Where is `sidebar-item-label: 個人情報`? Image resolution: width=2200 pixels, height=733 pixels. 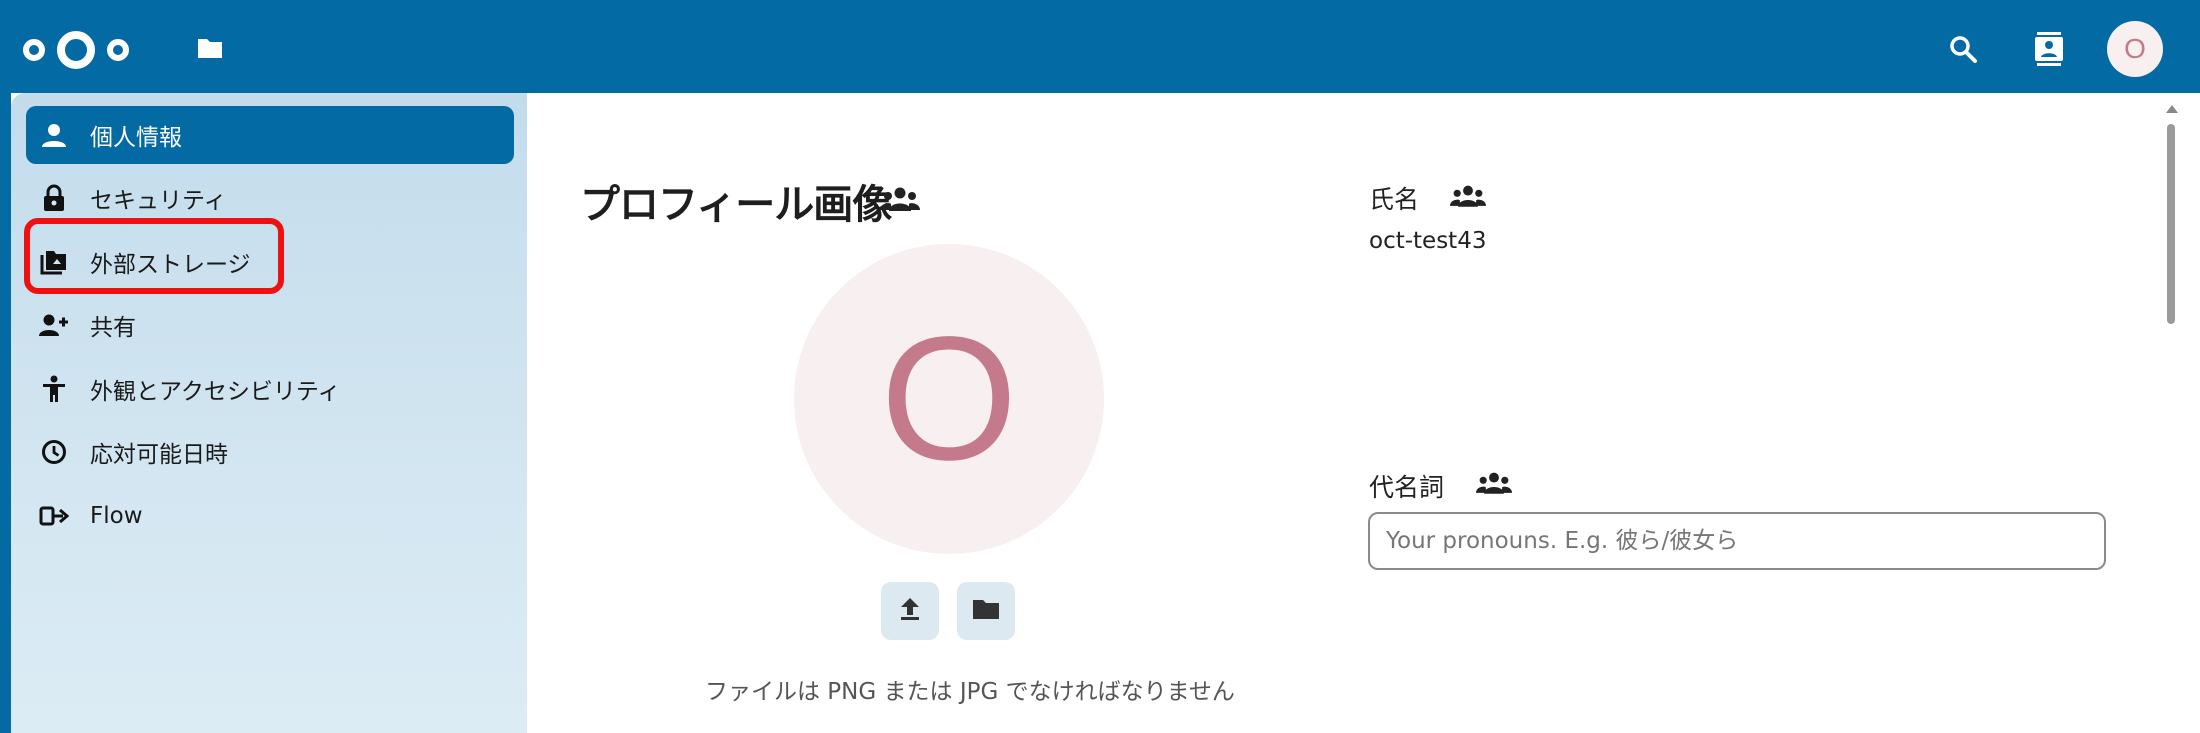 sidebar-item-label: 個人情報 is located at coordinates (136, 138).